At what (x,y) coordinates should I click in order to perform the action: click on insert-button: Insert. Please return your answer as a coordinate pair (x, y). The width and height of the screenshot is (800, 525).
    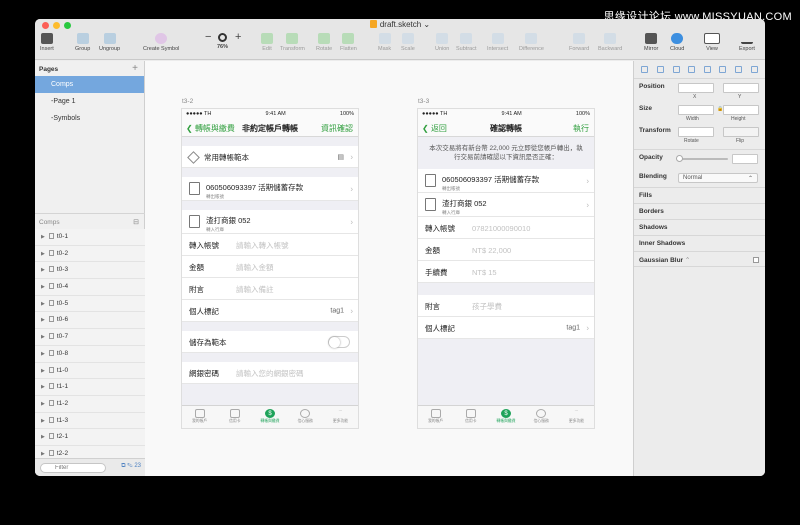
    Looking at the image, I should click on (47, 42).